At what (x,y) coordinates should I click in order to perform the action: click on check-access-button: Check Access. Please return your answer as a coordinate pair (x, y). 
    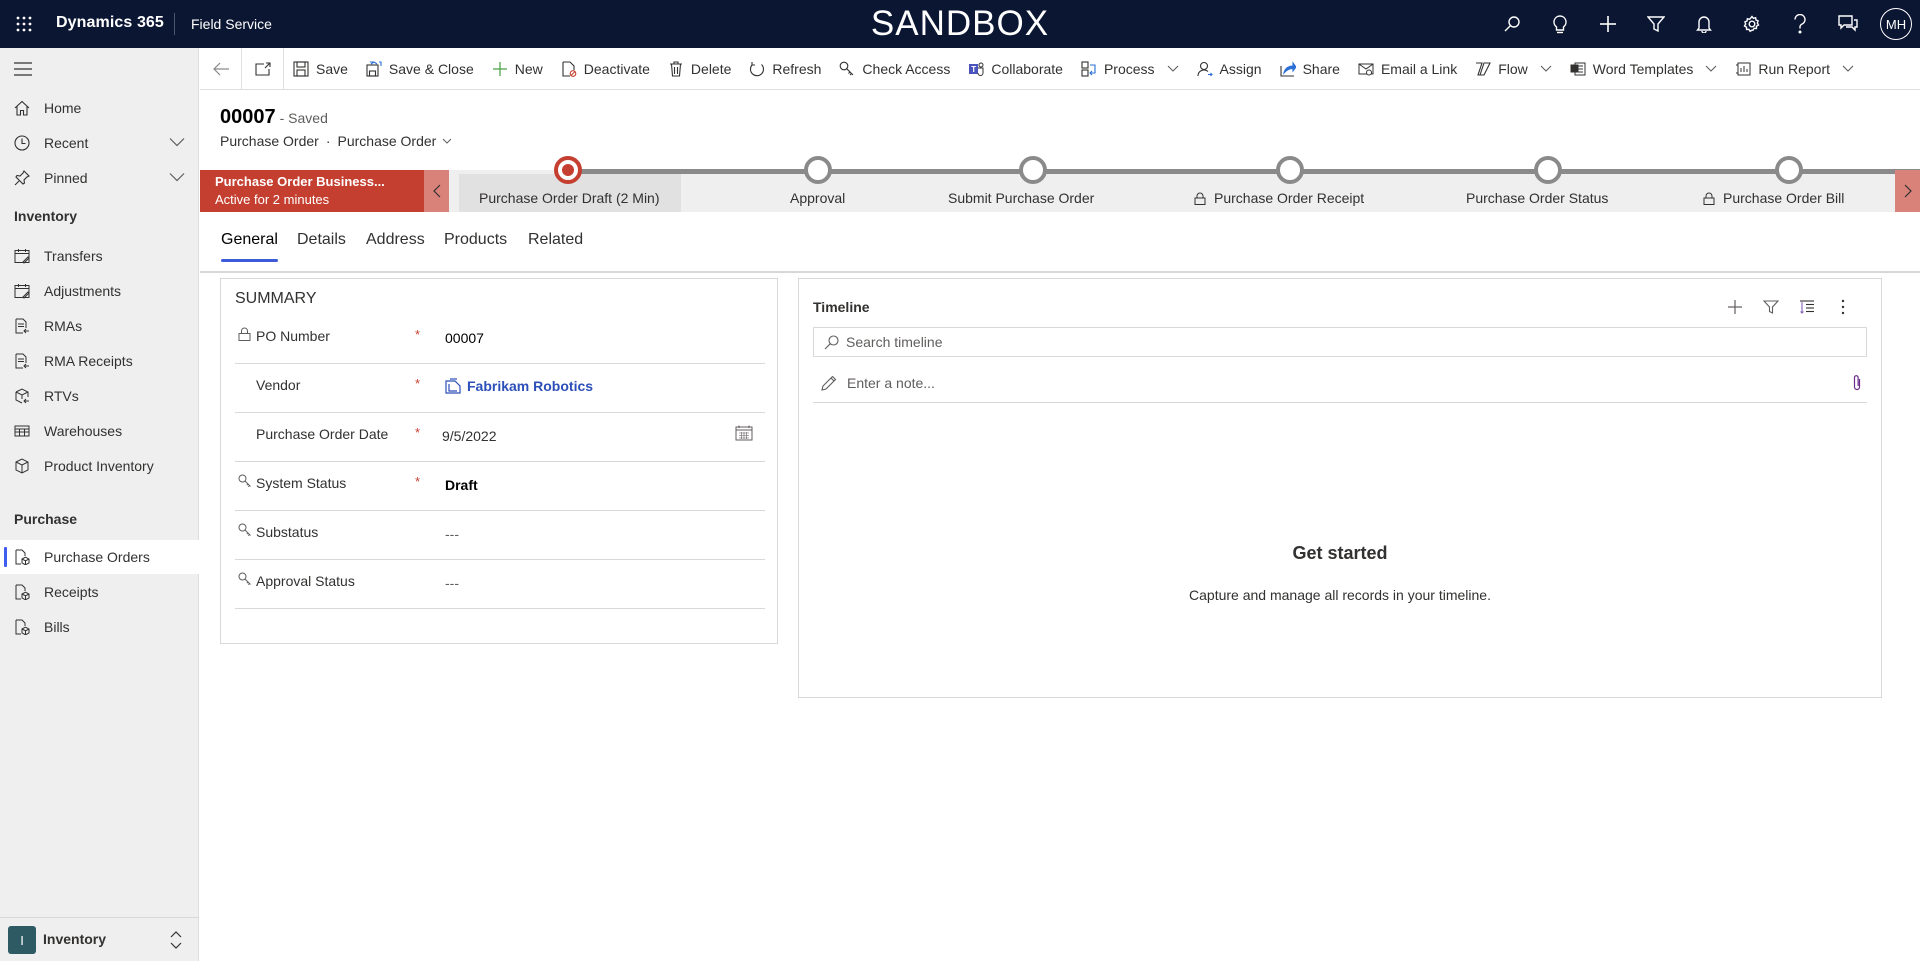
    Looking at the image, I should click on (894, 68).